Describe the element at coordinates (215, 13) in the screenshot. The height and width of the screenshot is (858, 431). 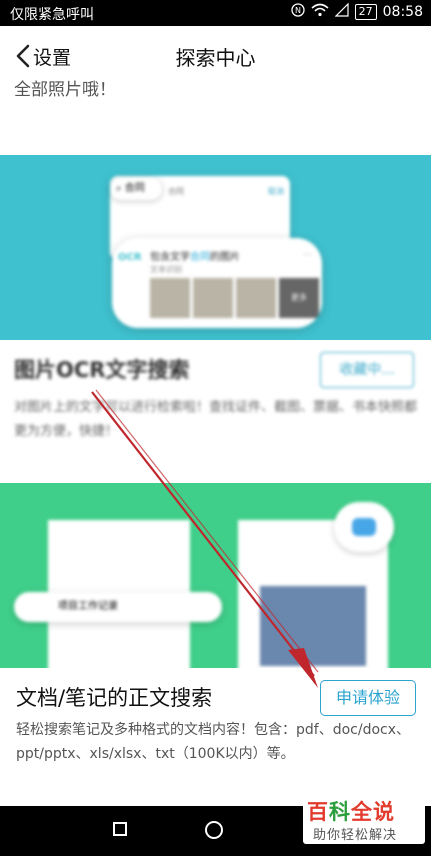
I see `status-bar: 仅限紧急呼叫 N 27 08:58` at that location.